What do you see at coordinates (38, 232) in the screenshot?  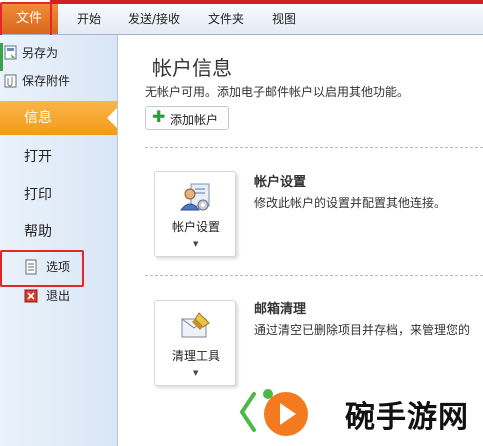 I see `nav-item-help: 帮助` at bounding box center [38, 232].